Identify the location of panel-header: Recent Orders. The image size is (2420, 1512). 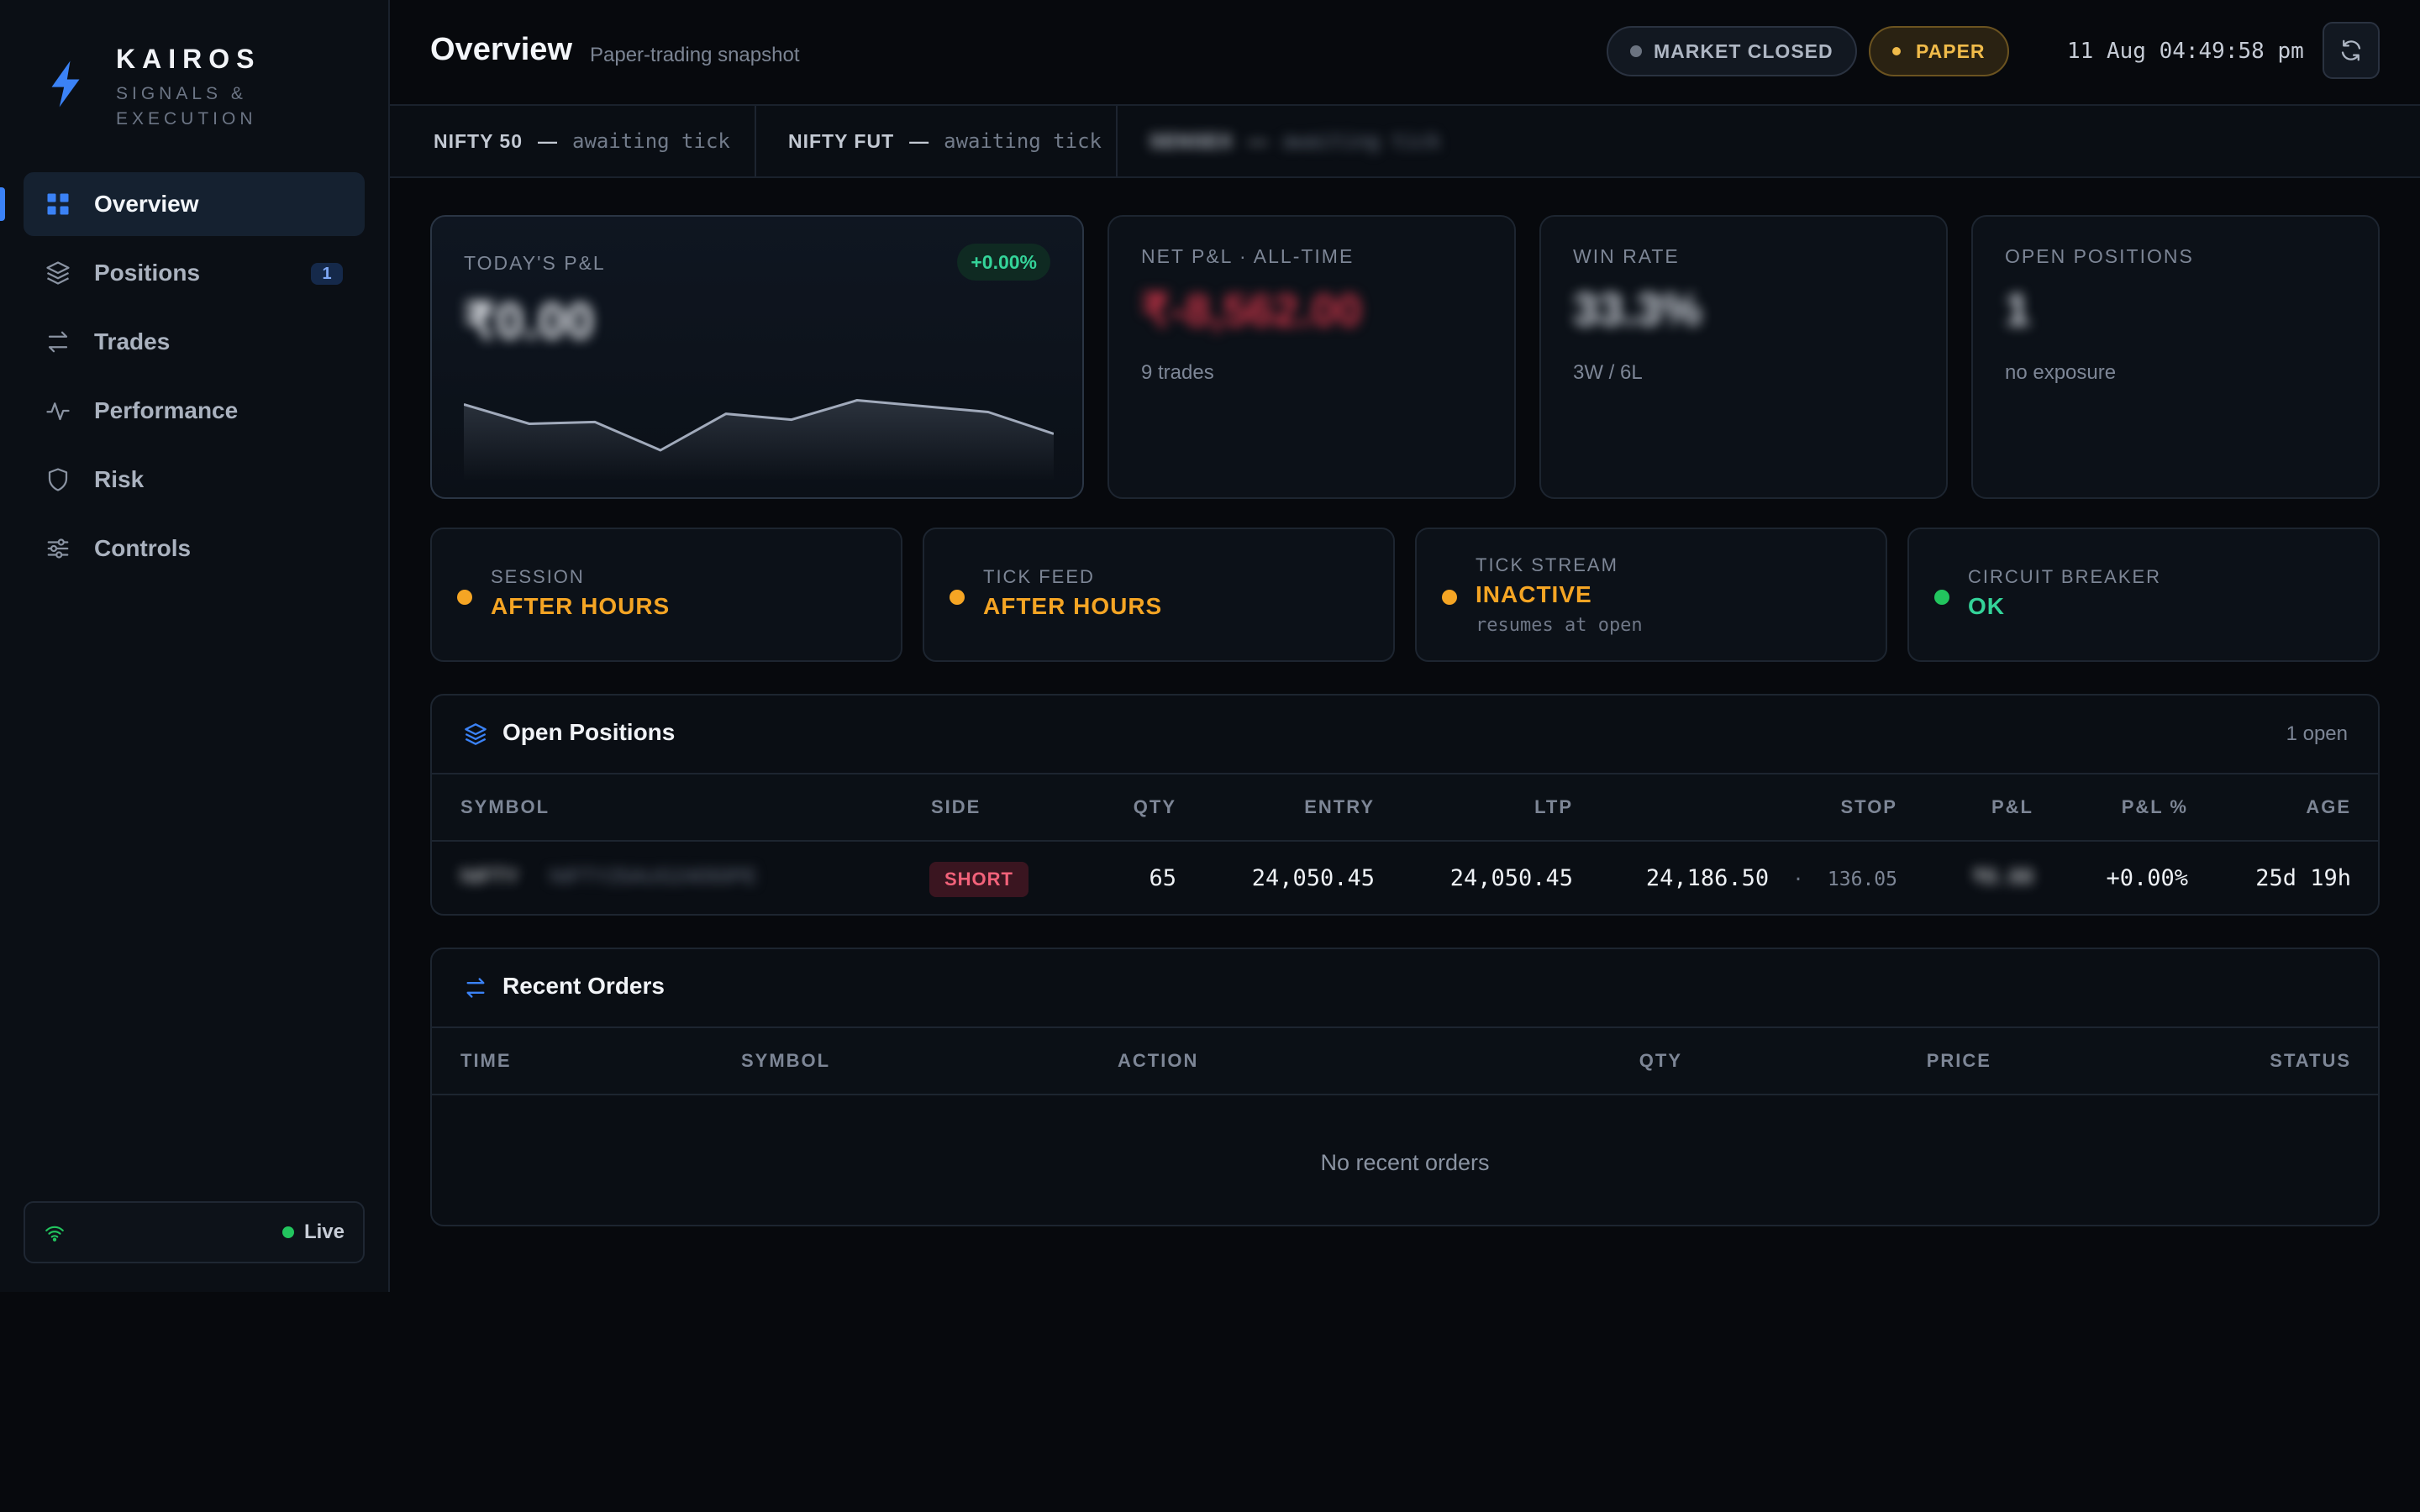
(1405, 988).